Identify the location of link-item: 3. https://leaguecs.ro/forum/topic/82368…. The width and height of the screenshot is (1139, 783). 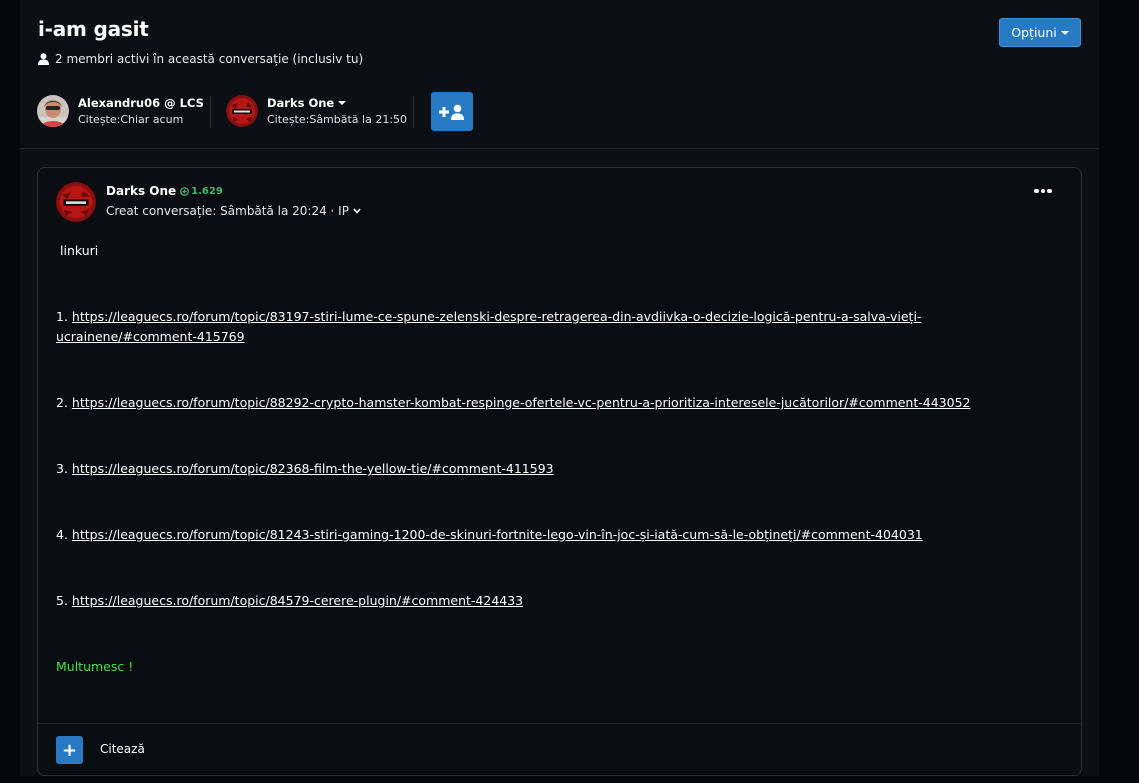
(305, 468).